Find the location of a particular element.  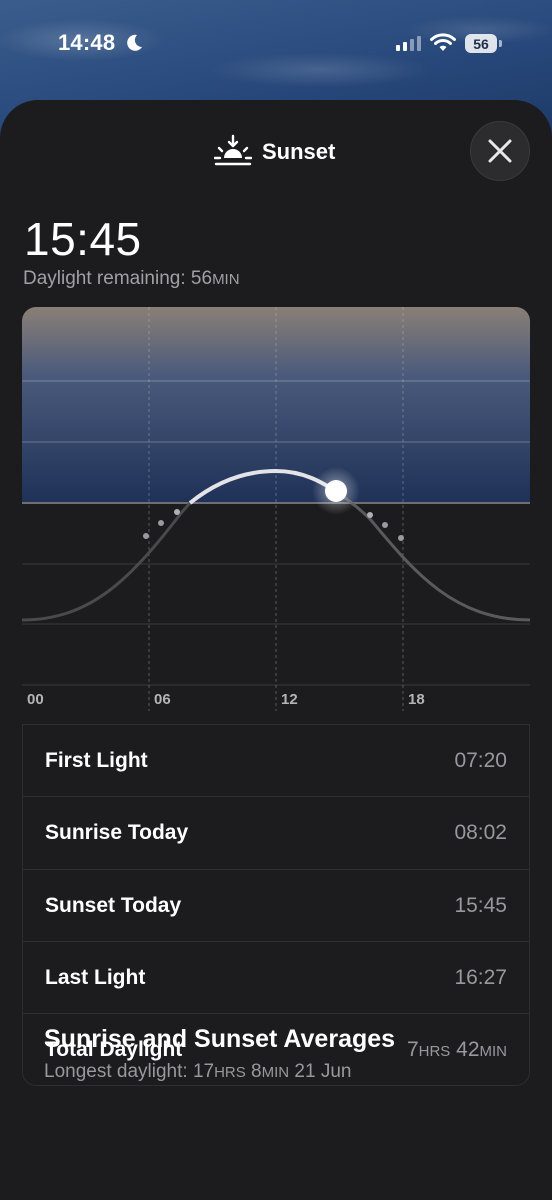

first-light-dot is located at coordinates (146, 536).